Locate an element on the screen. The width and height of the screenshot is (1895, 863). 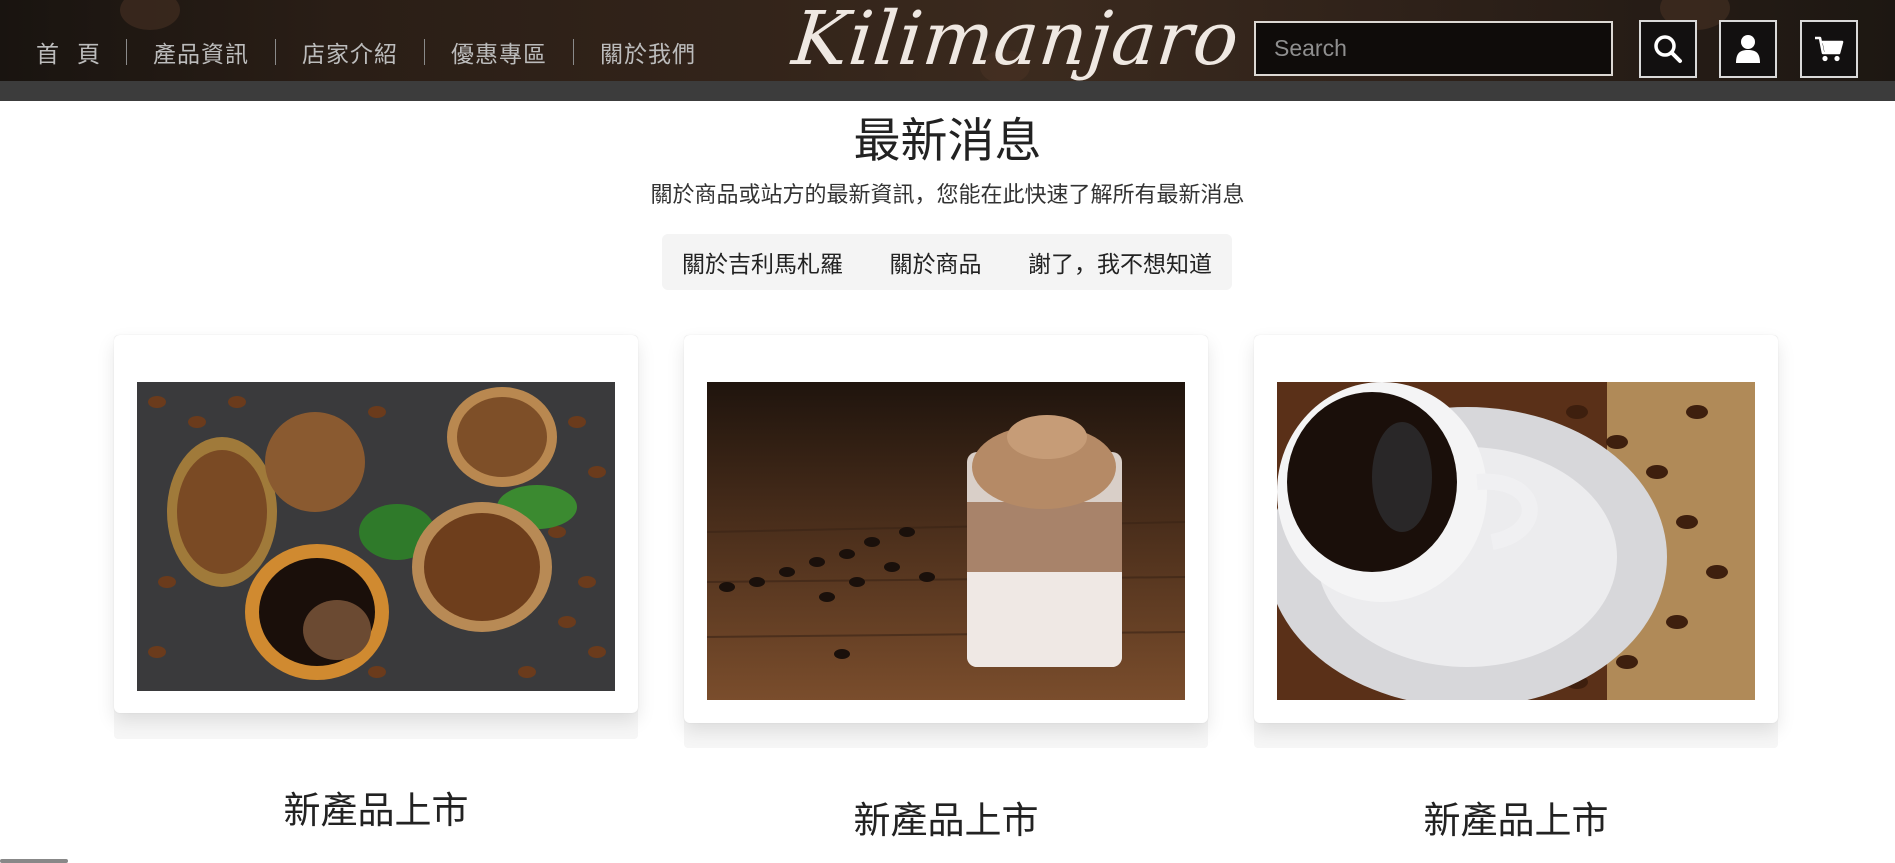
search-input is located at coordinates (1433, 48).